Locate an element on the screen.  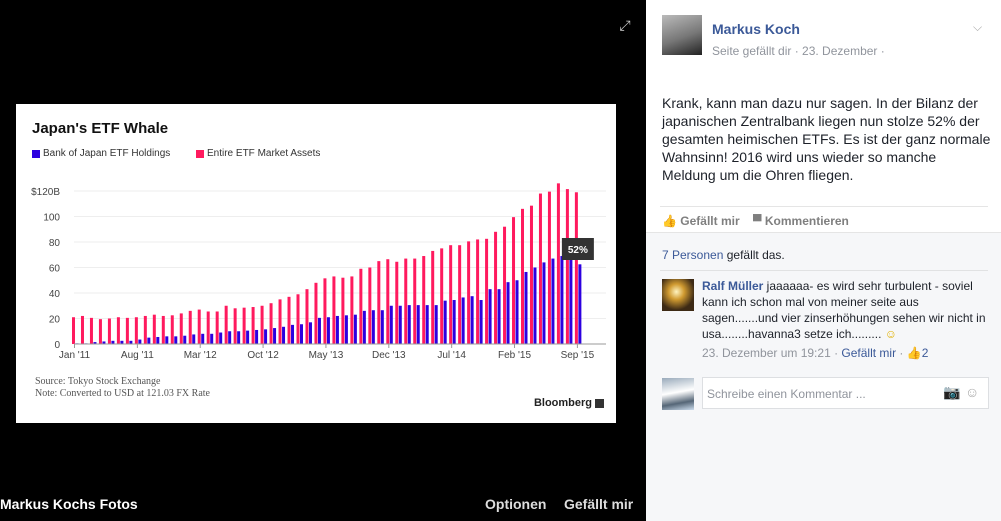
y-tick-label: 100 is located at coordinates (51, 218).